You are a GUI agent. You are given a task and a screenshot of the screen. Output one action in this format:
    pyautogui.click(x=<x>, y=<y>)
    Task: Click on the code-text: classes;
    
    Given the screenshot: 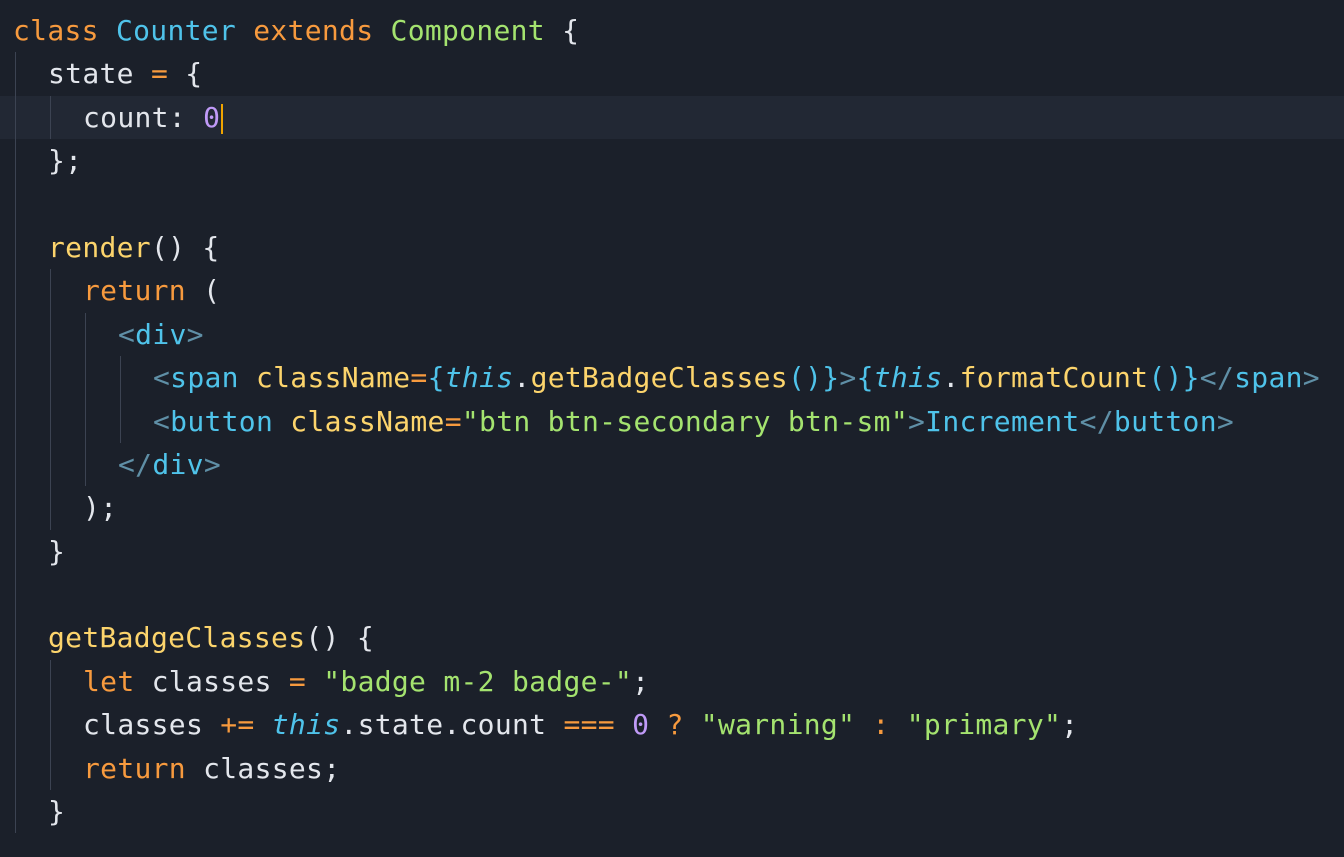 What is the action you would take?
    pyautogui.click(x=263, y=768)
    